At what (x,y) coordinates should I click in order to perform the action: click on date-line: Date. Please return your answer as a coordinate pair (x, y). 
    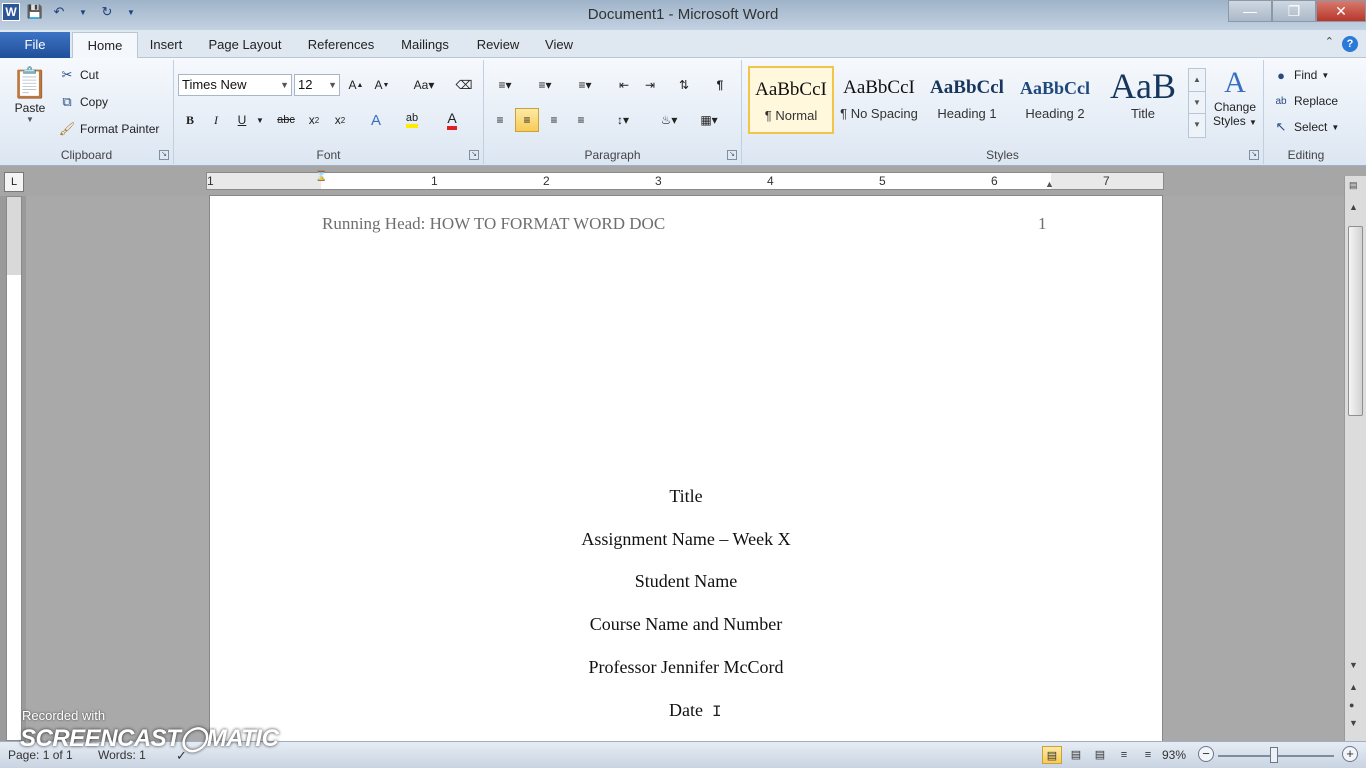
    Looking at the image, I should click on (686, 710).